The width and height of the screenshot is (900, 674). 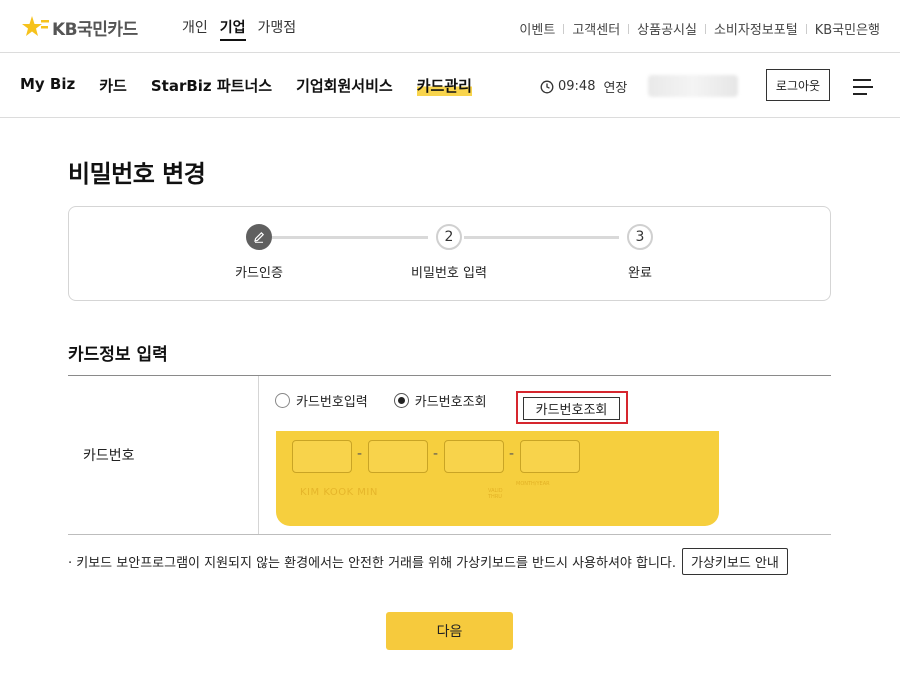 What do you see at coordinates (863, 86) in the screenshot?
I see `hamburger-menu-icon` at bounding box center [863, 86].